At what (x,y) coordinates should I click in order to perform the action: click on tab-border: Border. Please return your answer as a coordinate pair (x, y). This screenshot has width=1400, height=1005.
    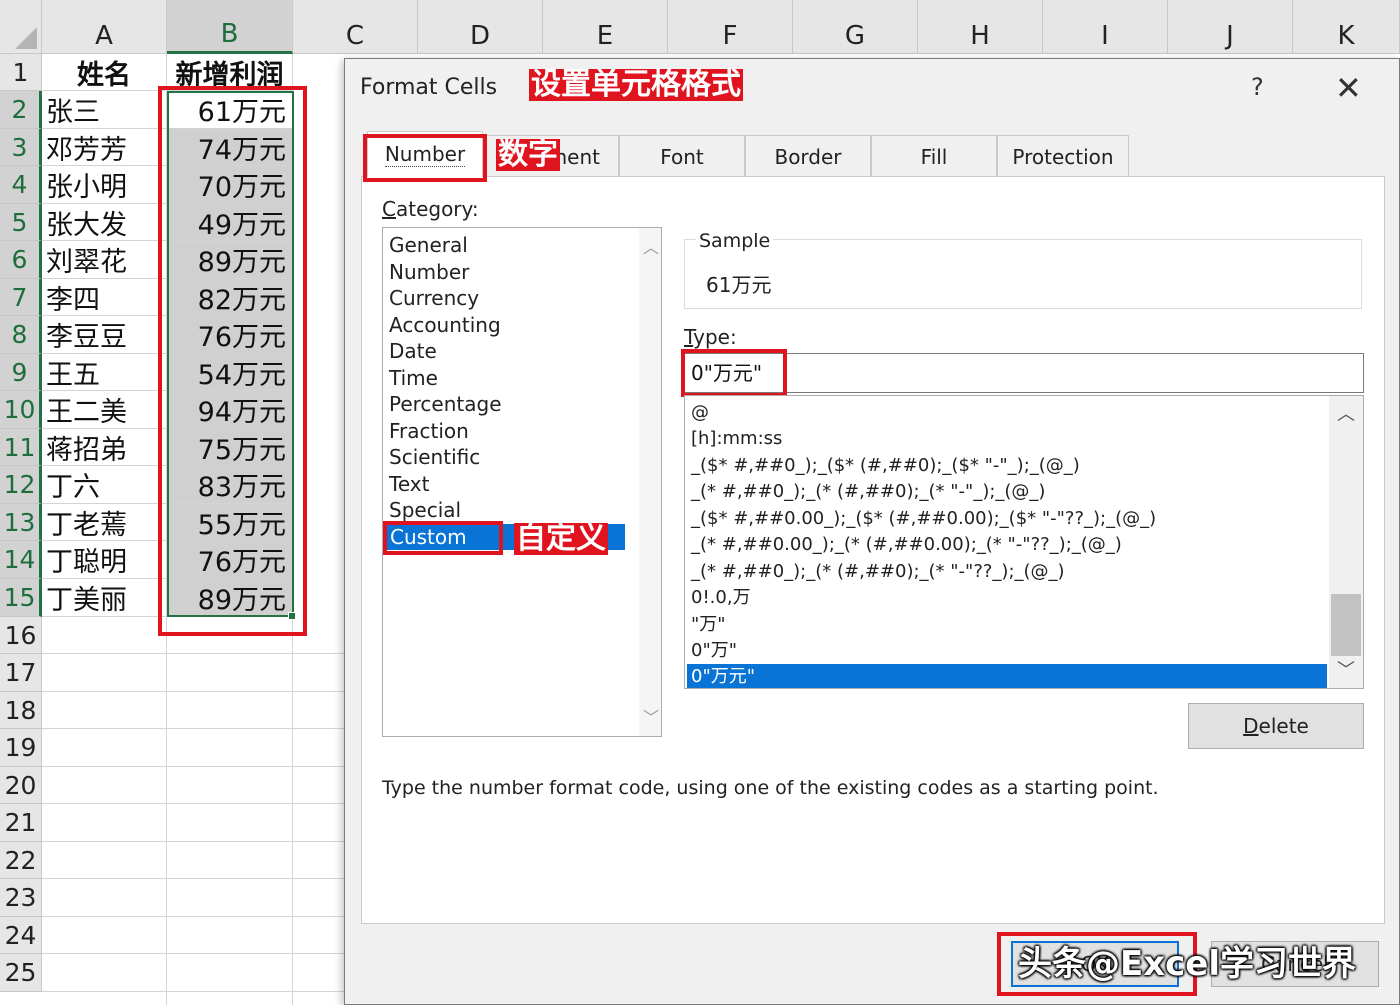
    Looking at the image, I should click on (808, 156).